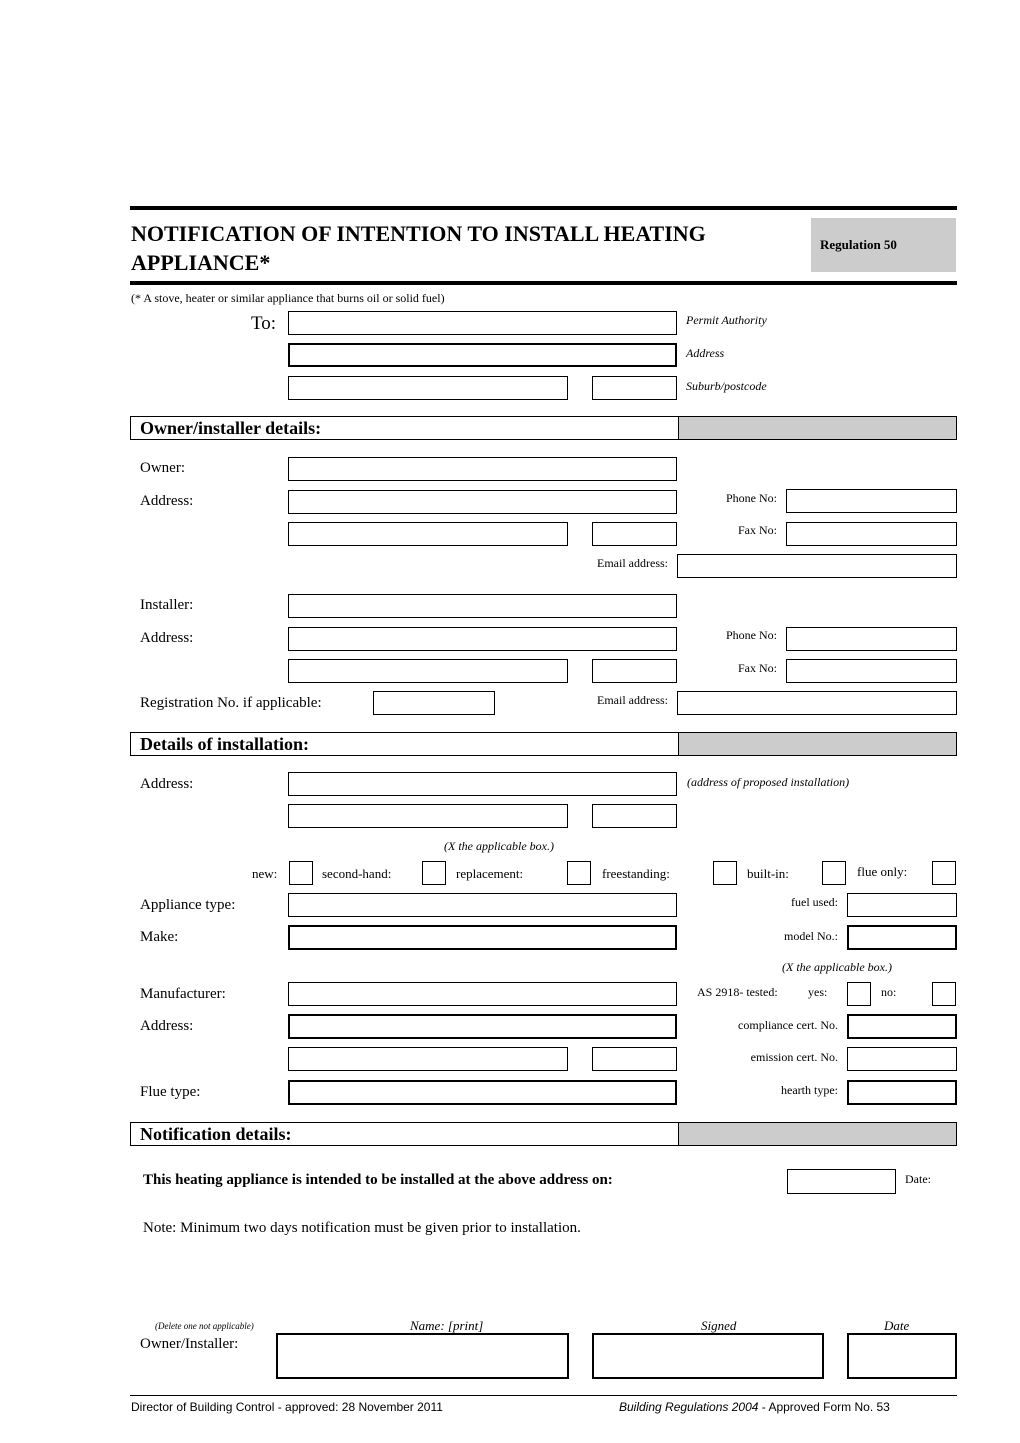  I want to click on name-print-header: Name: [print], so click(447, 1325).